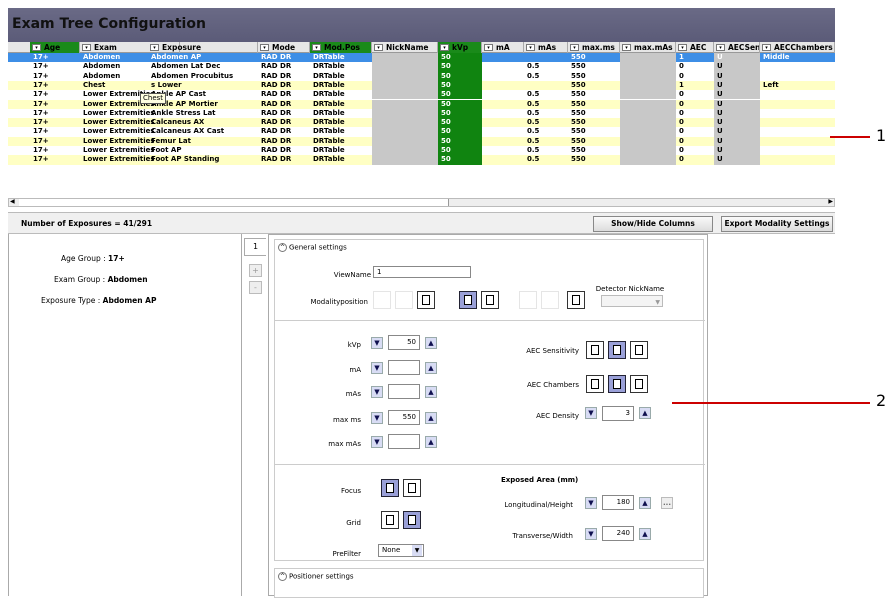  I want to click on aec-density-input: 3, so click(618, 413).